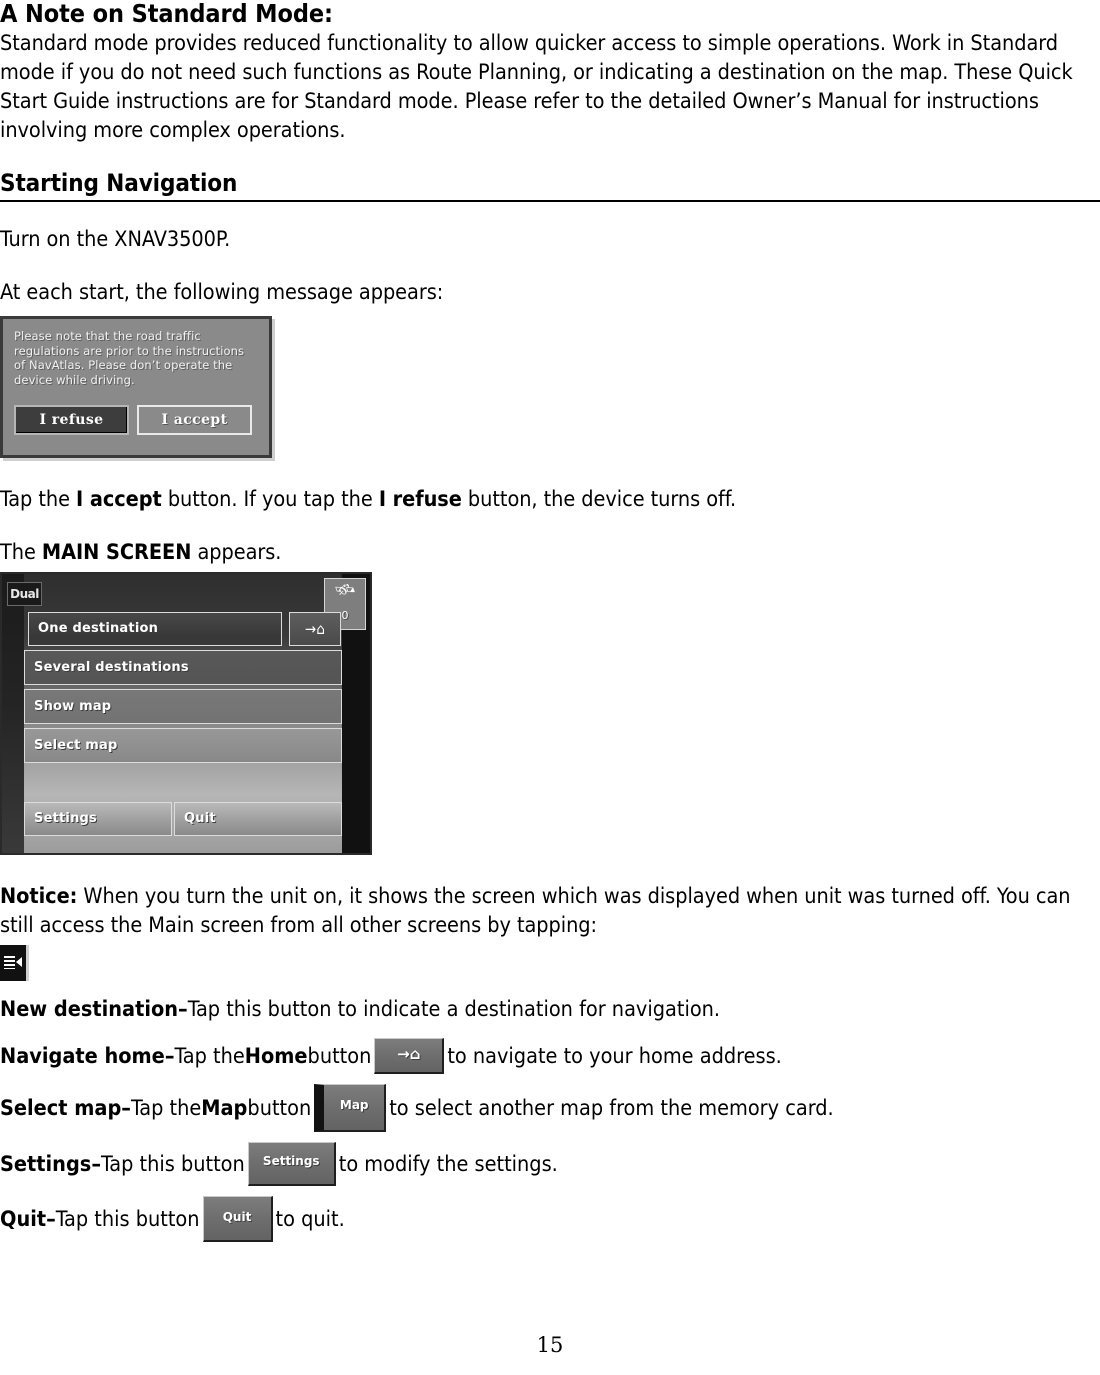 This screenshot has height=1375, width=1100. I want to click on section-heading-starting-navigation: Starting Navigation, so click(550, 186).